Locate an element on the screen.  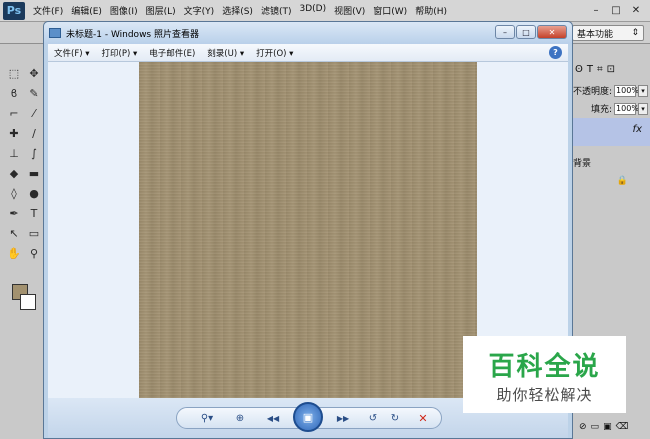
trash-icon: ⌫ is located at coordinates (622, 427).